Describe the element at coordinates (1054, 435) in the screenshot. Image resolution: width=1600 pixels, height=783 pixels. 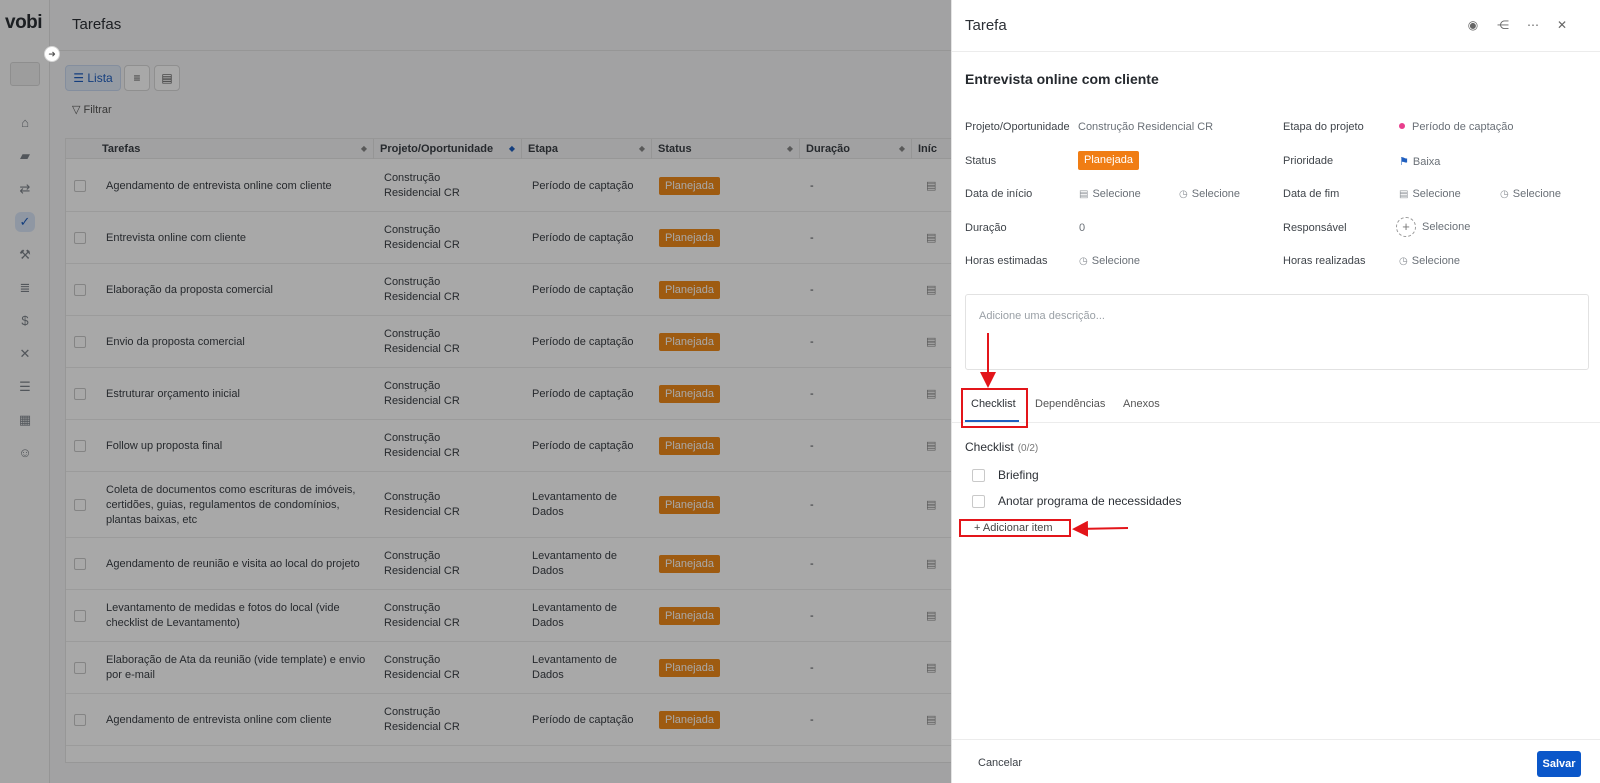
I see `annotation-arrows` at that location.